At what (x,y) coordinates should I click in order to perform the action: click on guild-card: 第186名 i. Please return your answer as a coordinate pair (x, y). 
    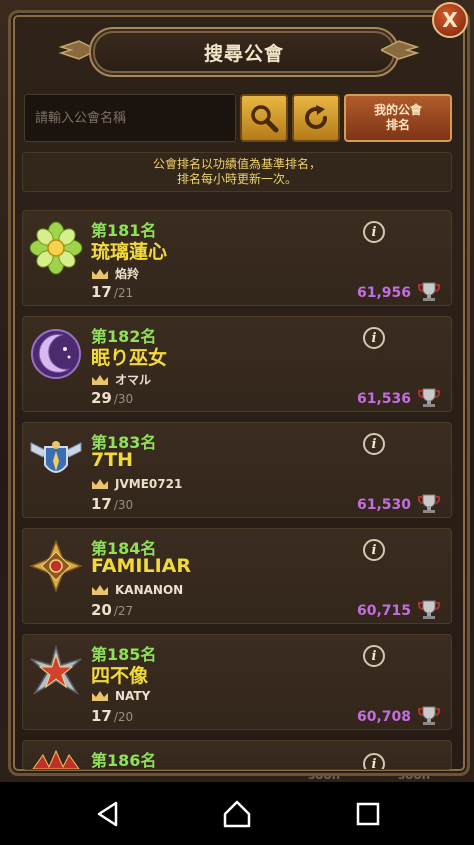
    Looking at the image, I should click on (237, 755).